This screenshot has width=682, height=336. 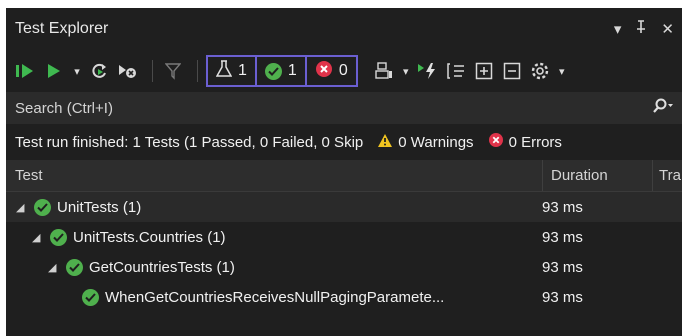 I want to click on toolbar: ▾ 1 1 0 ▾ ▾, so click(x=344, y=71).